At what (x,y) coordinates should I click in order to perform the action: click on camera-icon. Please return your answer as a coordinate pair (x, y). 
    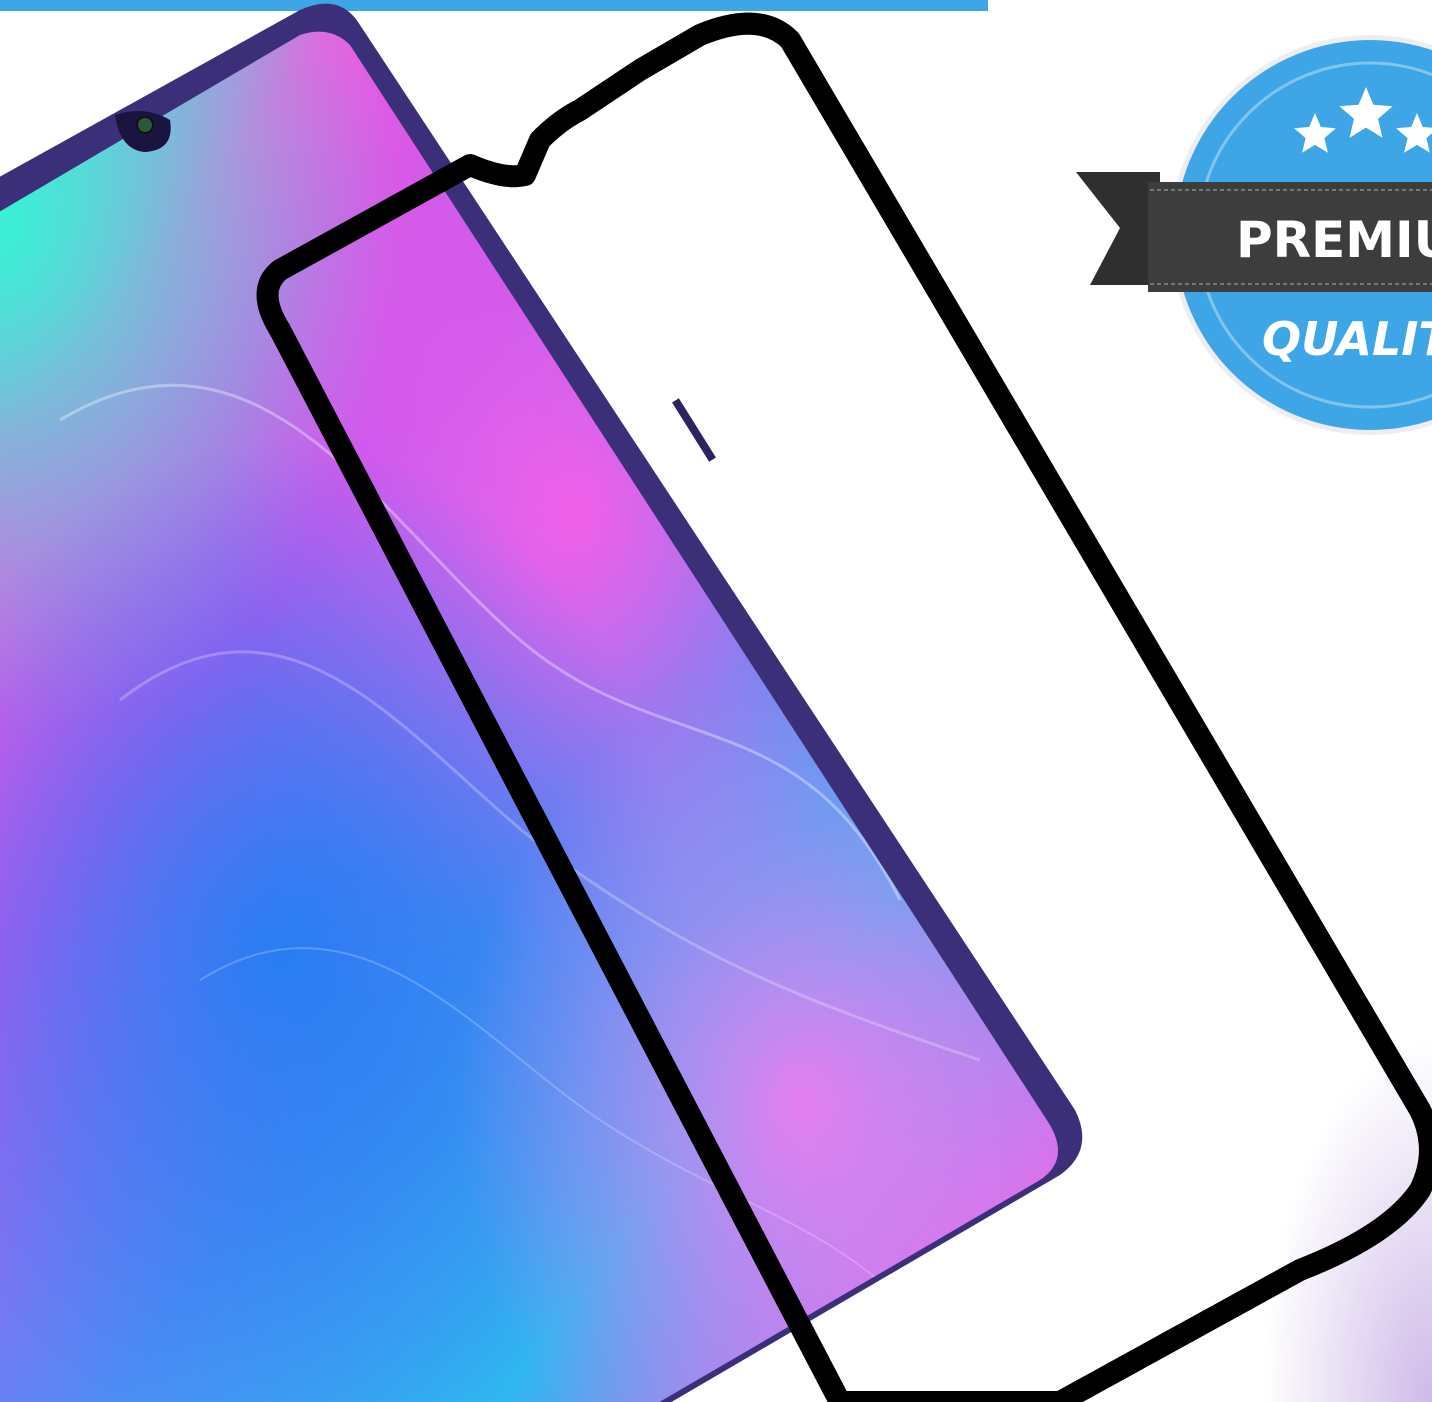
    Looking at the image, I should click on (145, 125).